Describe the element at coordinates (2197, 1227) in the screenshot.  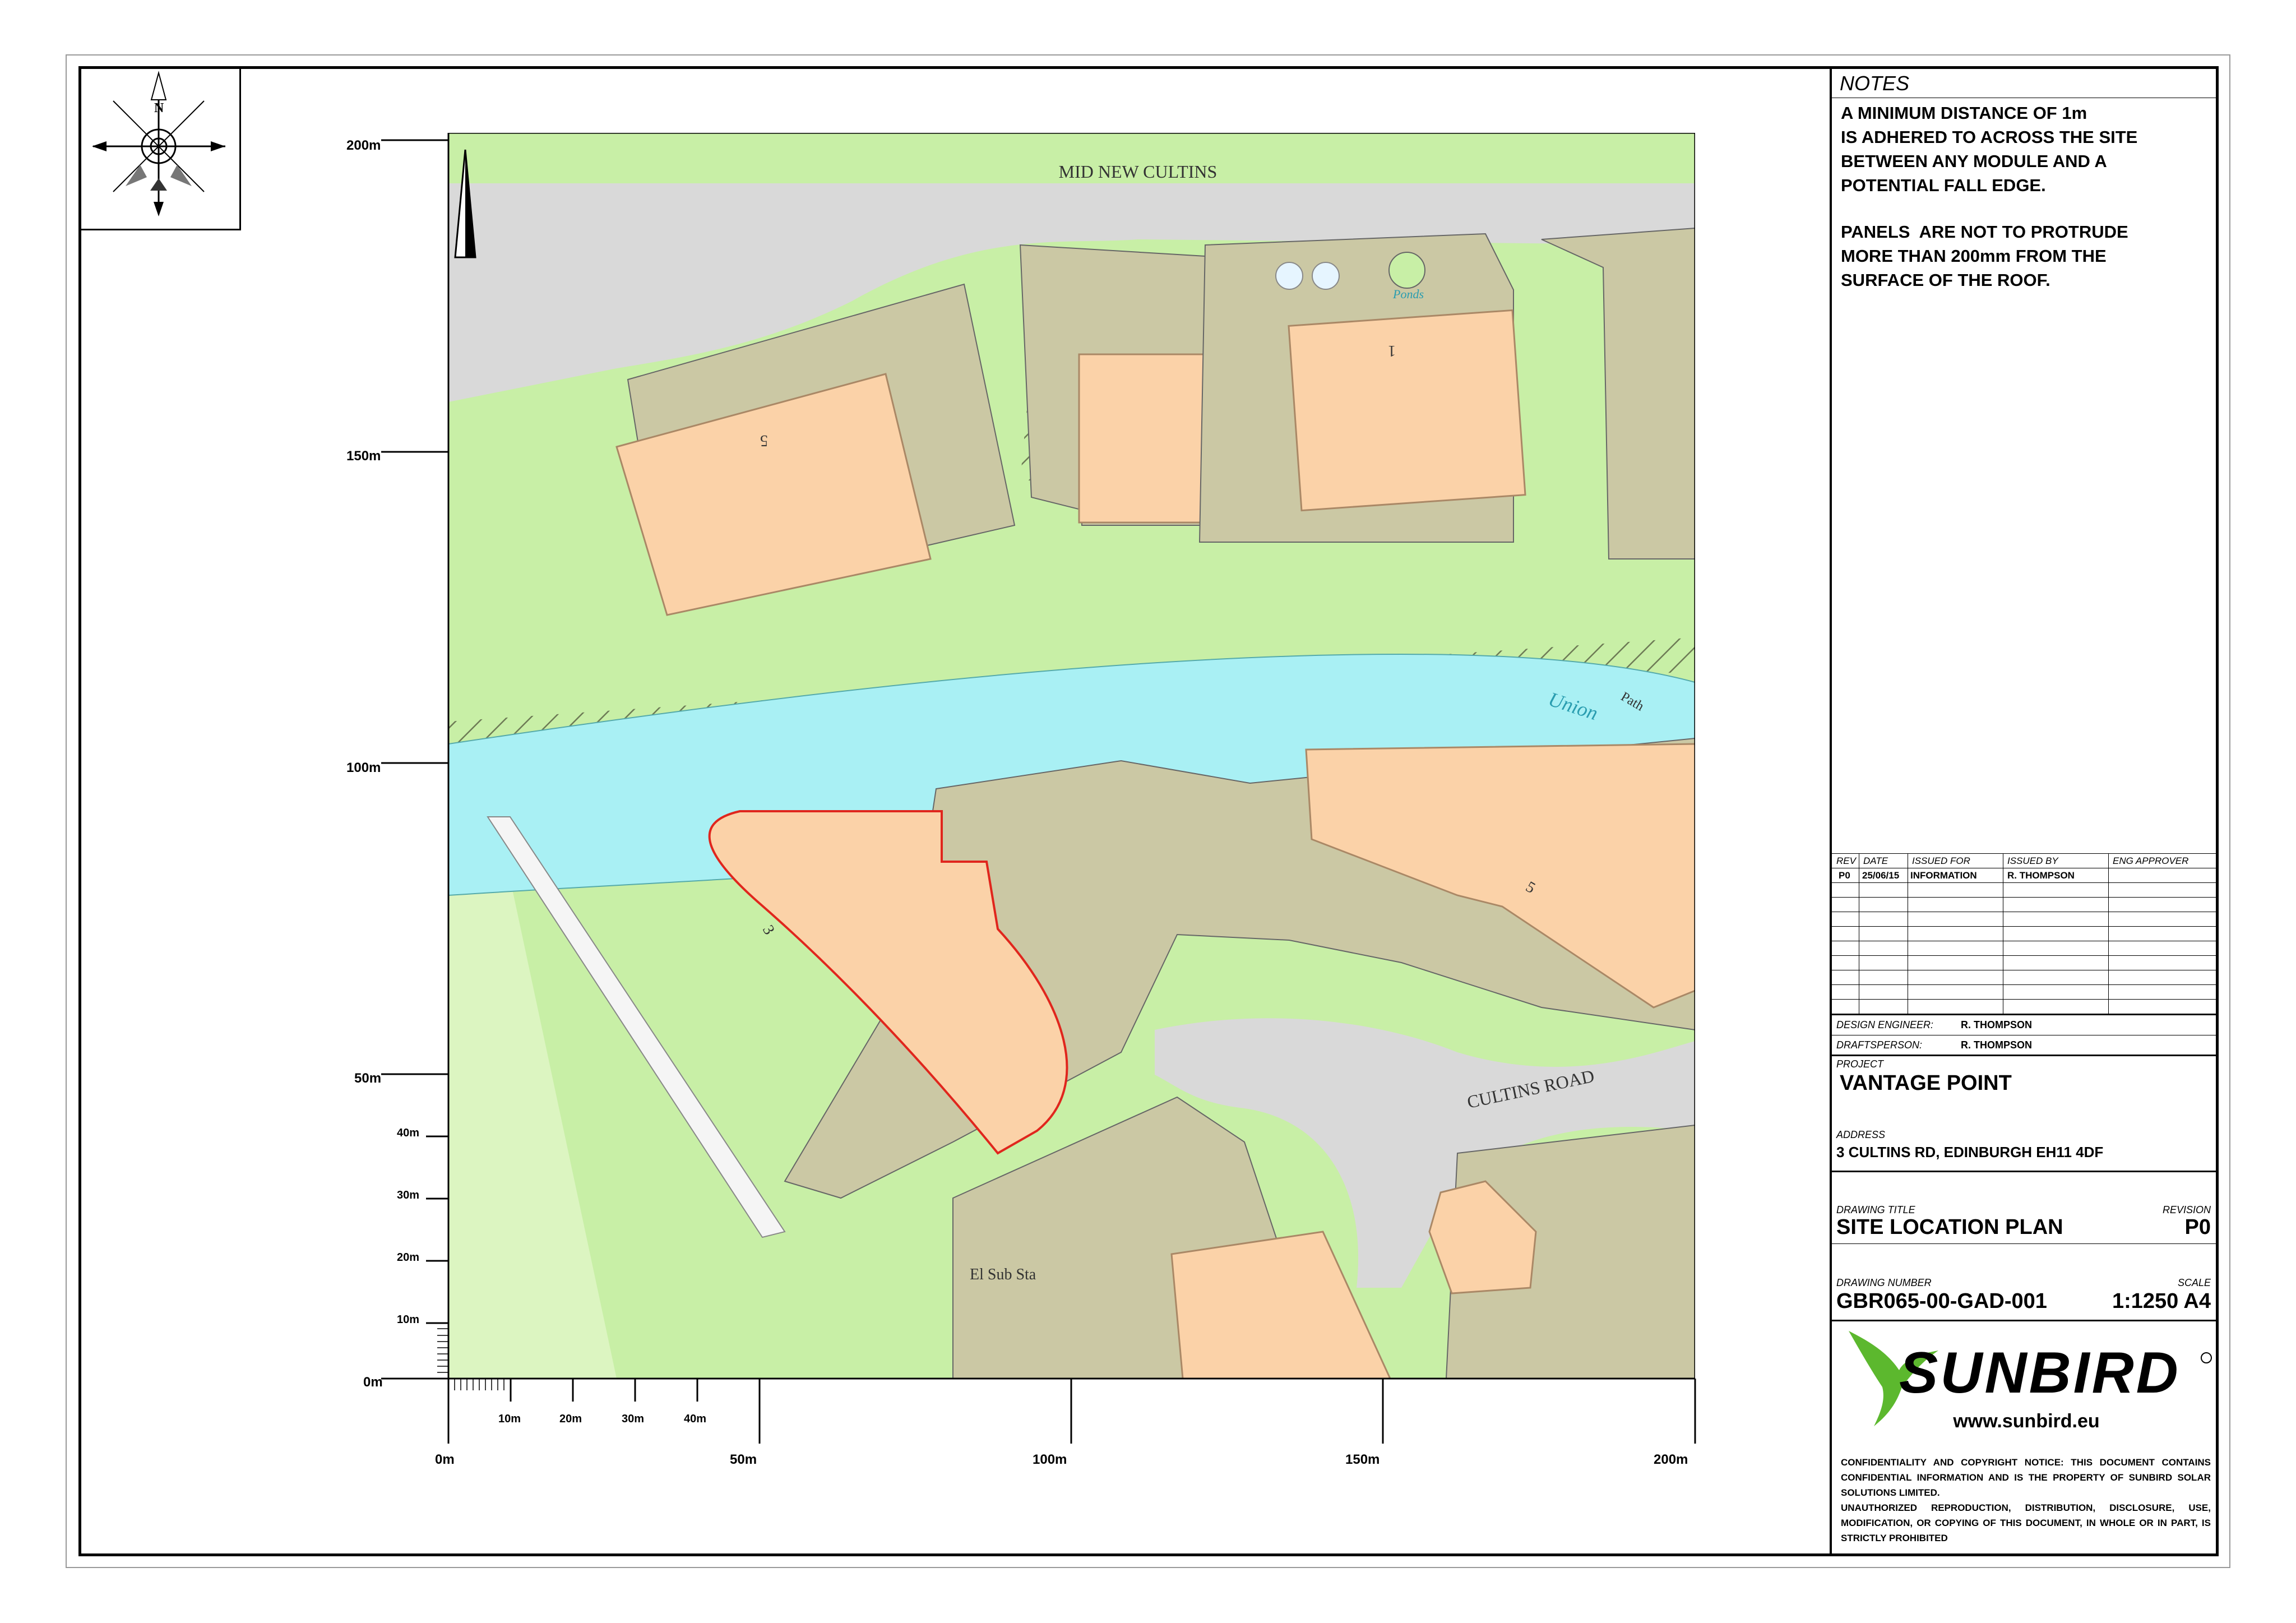
I see `revision-value: P0` at that location.